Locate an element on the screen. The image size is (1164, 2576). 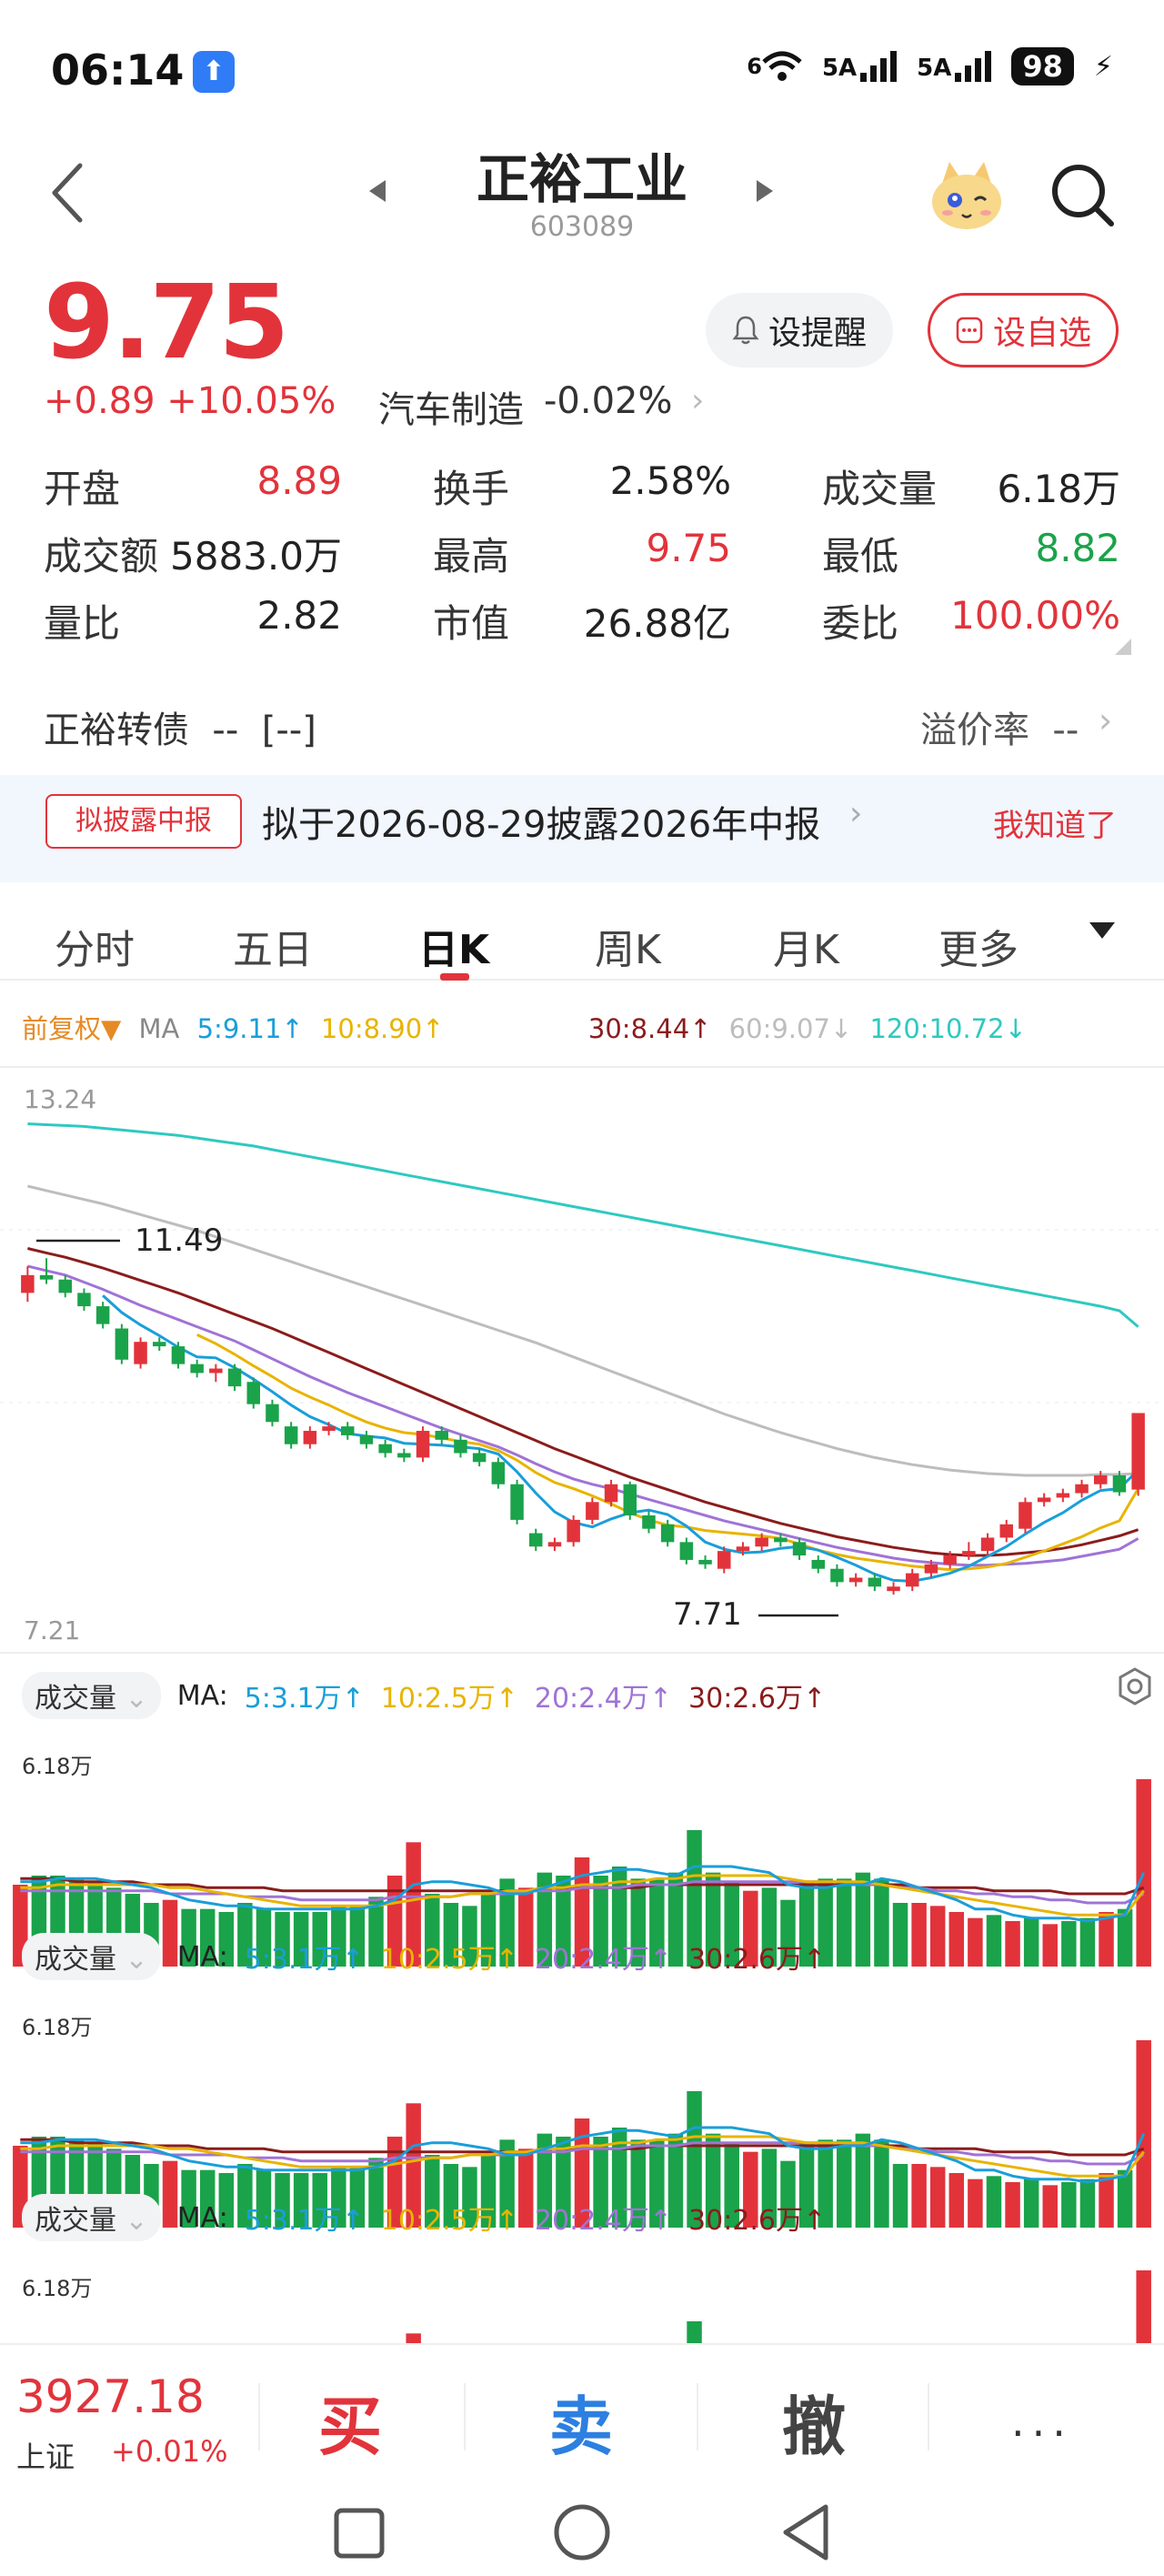
dropdown-triangle-icon is located at coordinates (1103, 929).